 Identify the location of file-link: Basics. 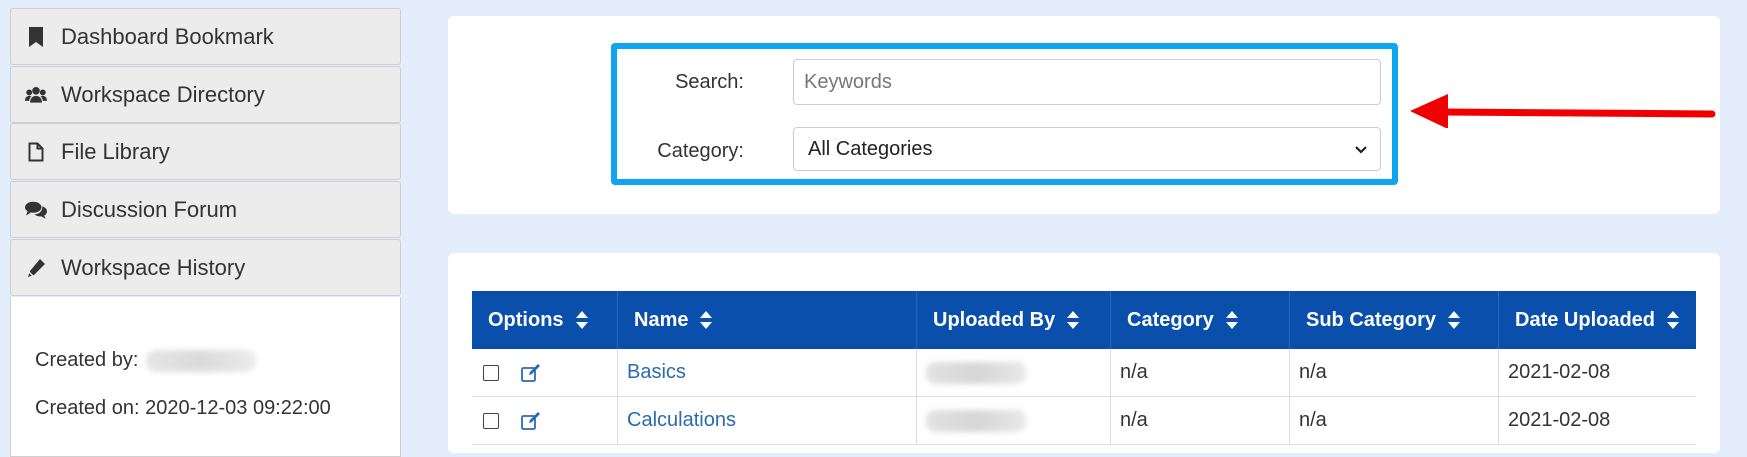
(656, 372).